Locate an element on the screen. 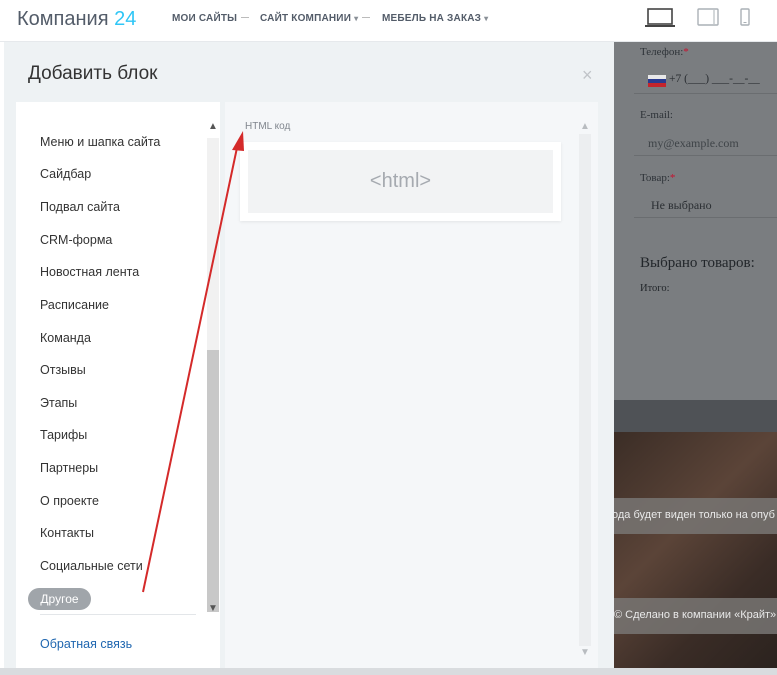 This screenshot has height=675, width=777. email-field: my@example.com is located at coordinates (705, 142).